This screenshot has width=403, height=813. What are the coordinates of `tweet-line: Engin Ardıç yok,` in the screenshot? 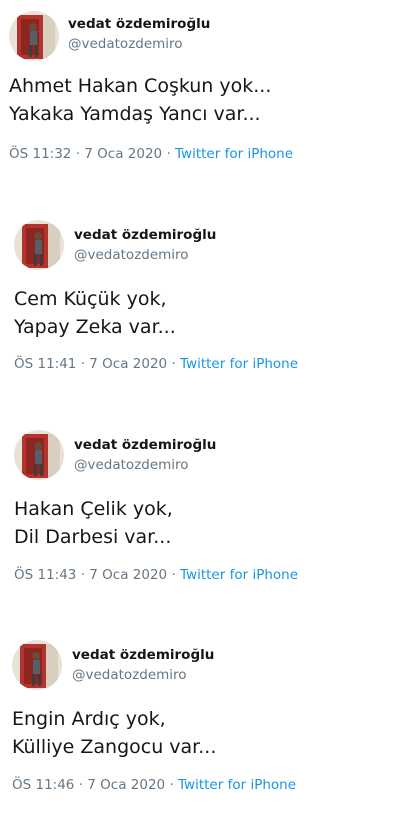 It's located at (89, 719).